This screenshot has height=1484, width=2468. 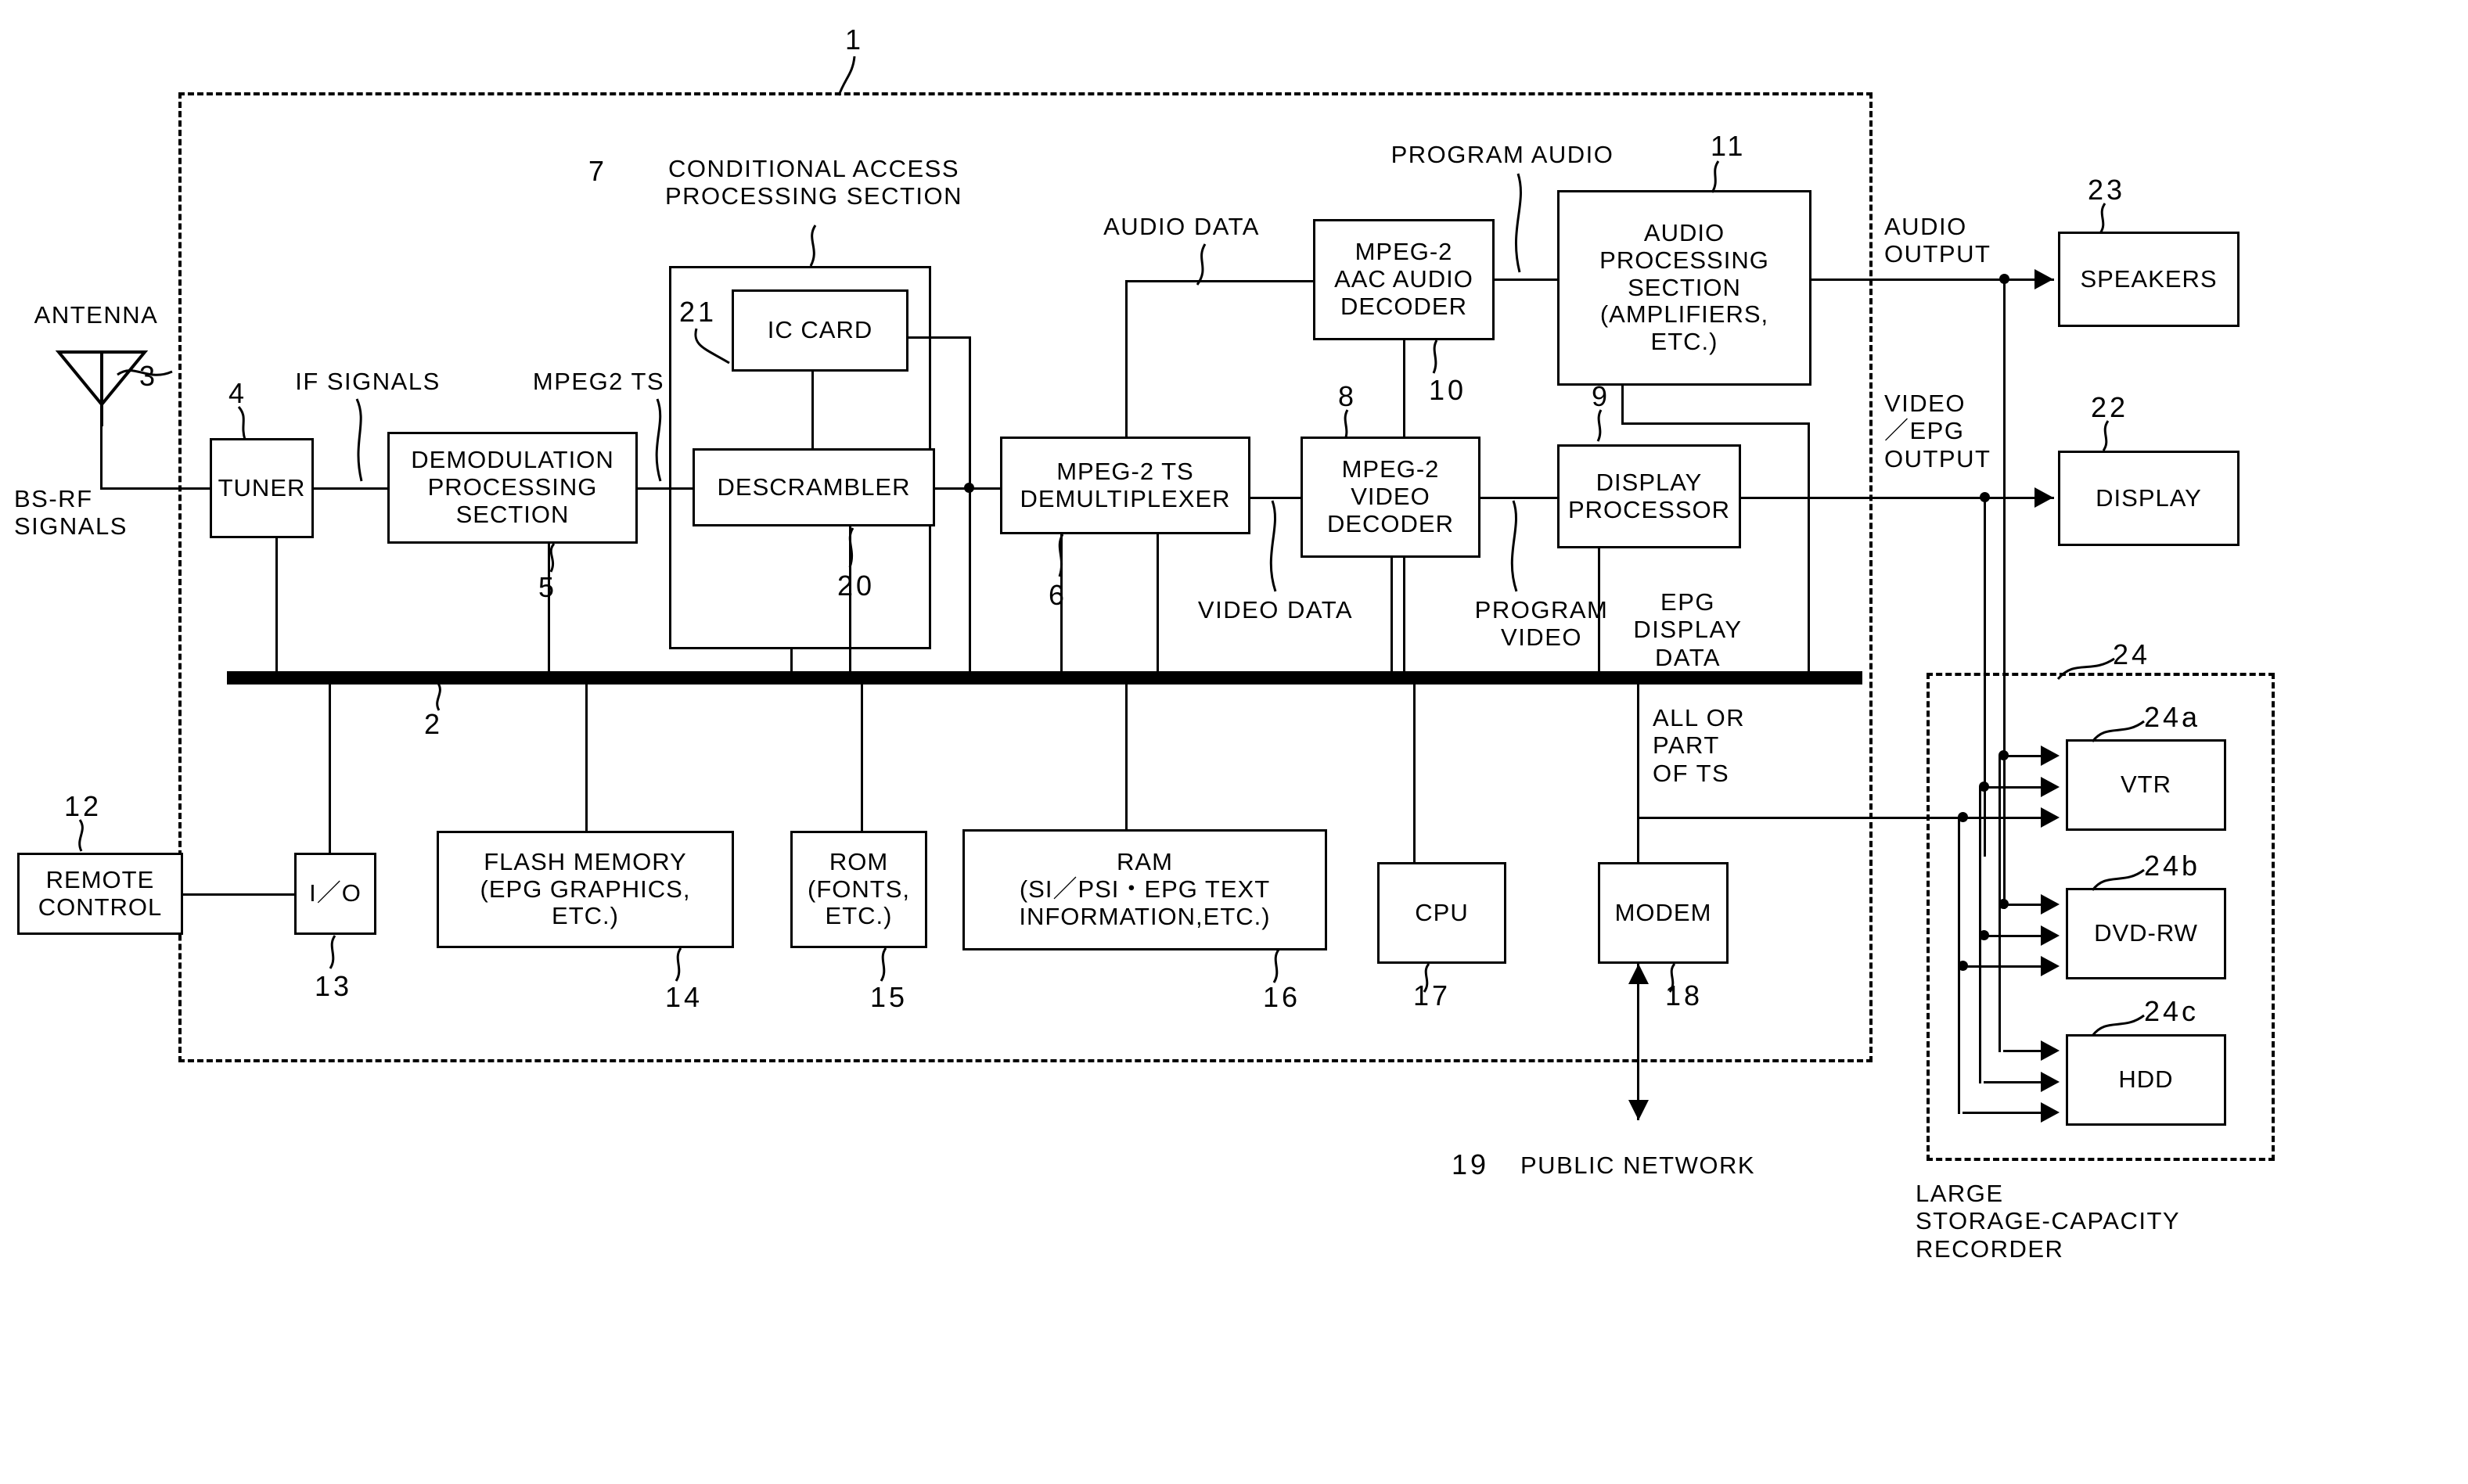 I want to click on program-video-label: PROGRAM VIDEO, so click(x=1541, y=624).